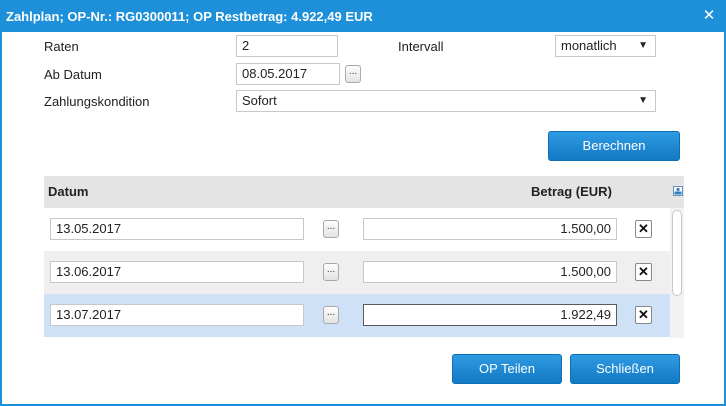 This screenshot has width=726, height=406. Describe the element at coordinates (678, 191) in the screenshot. I see `column-chooser-icon` at that location.